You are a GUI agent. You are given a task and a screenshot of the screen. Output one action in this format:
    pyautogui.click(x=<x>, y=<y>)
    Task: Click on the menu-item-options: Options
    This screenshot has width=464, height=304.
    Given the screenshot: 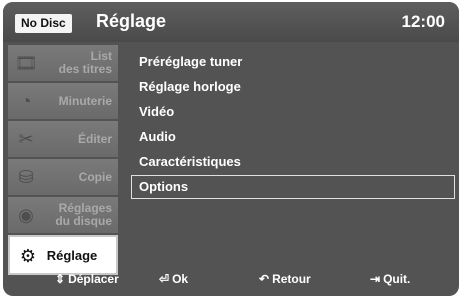 What is the action you would take?
    pyautogui.click(x=293, y=187)
    